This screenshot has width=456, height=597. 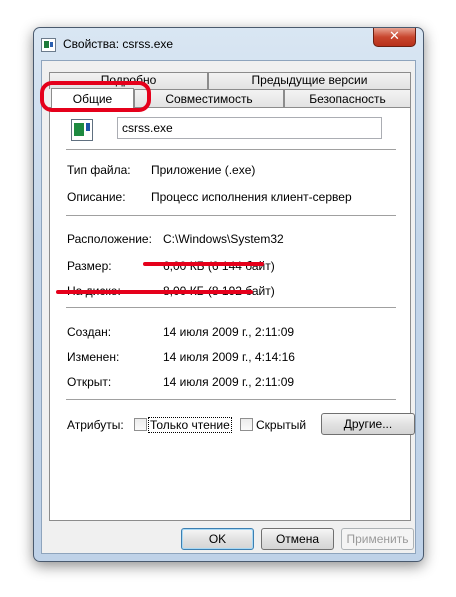 What do you see at coordinates (89, 266) in the screenshot?
I see `size-label: Размер:` at bounding box center [89, 266].